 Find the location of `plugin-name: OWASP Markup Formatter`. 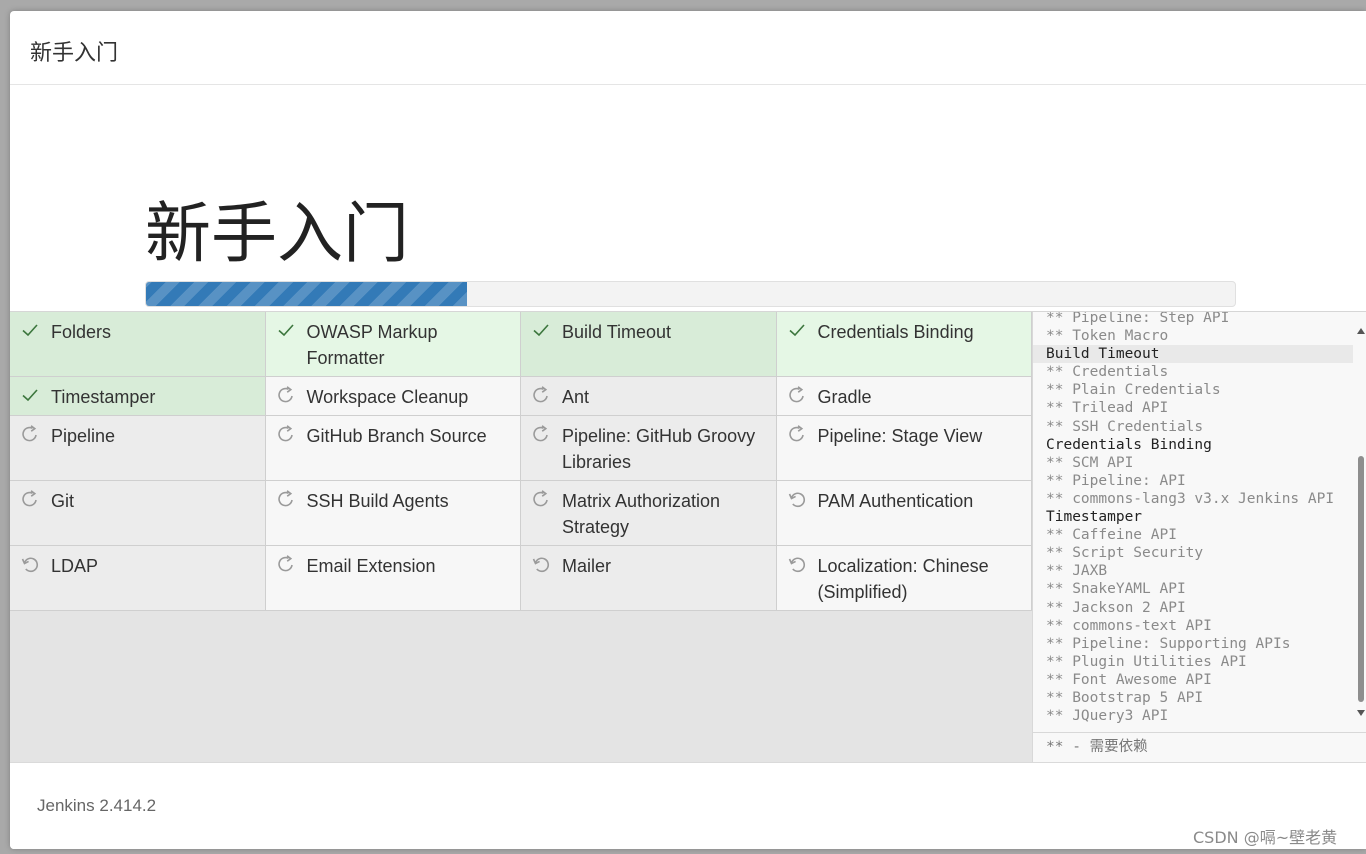

plugin-name: OWASP Markup Formatter is located at coordinates (372, 345).